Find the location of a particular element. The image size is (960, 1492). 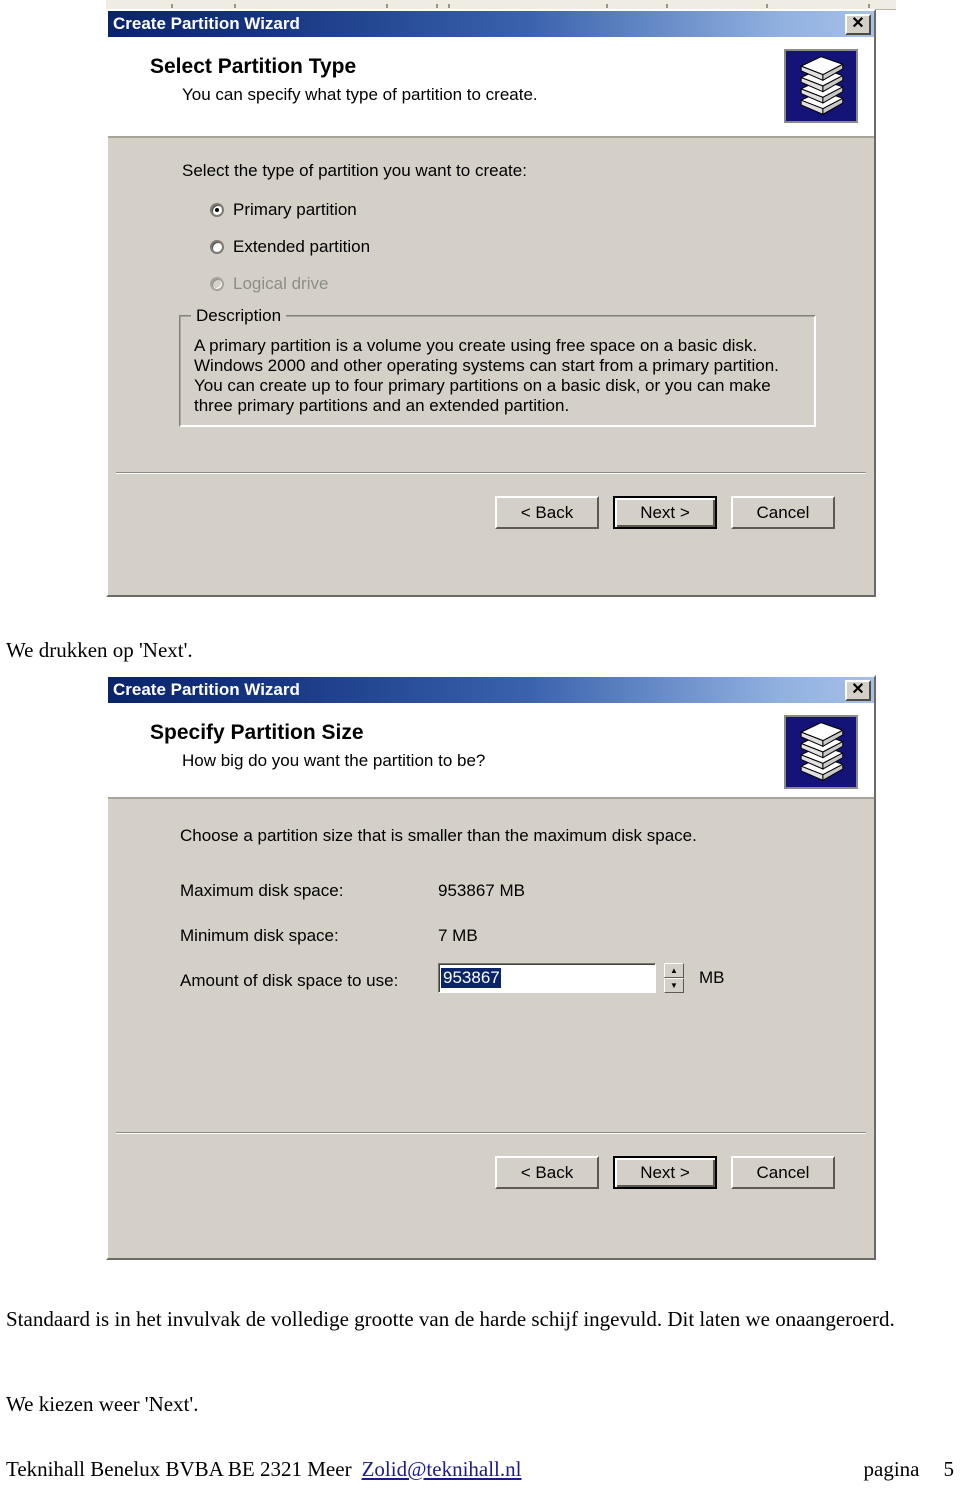

spinner-buttons: ▲ ▼ is located at coordinates (674, 978).